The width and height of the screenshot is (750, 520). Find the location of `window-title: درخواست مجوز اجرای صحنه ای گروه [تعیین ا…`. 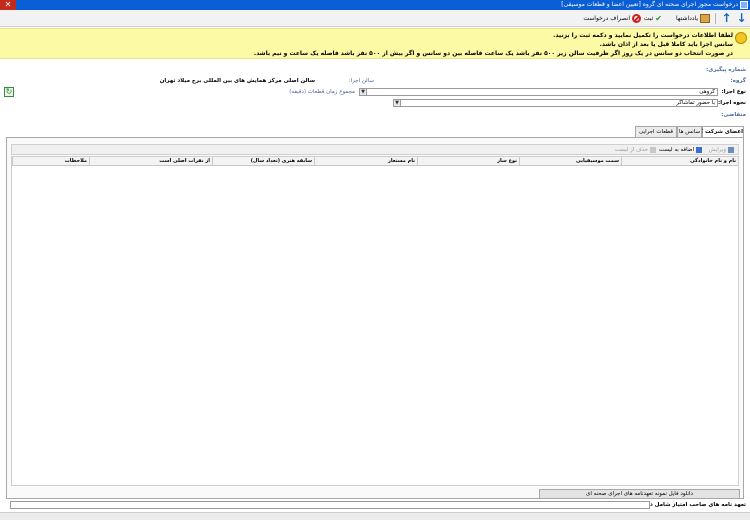

window-title: درخواست مجوز اجرای صحنه ای گروه [تعیین ا… is located at coordinates (649, 4).